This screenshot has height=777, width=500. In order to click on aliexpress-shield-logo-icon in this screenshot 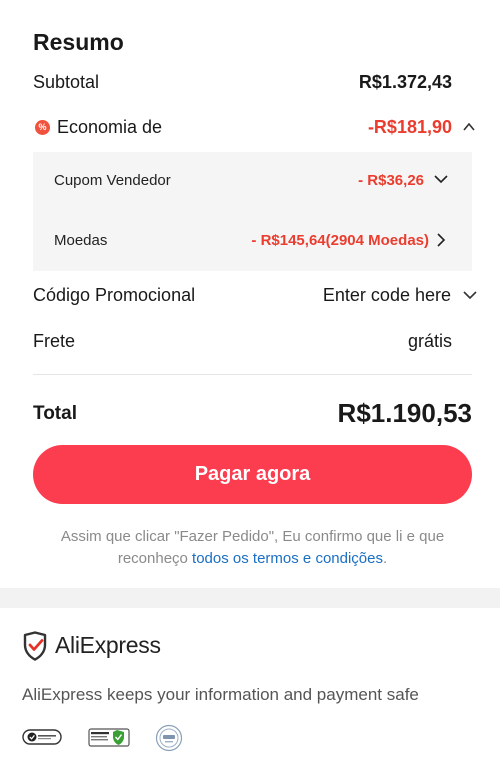, I will do `click(35, 646)`.